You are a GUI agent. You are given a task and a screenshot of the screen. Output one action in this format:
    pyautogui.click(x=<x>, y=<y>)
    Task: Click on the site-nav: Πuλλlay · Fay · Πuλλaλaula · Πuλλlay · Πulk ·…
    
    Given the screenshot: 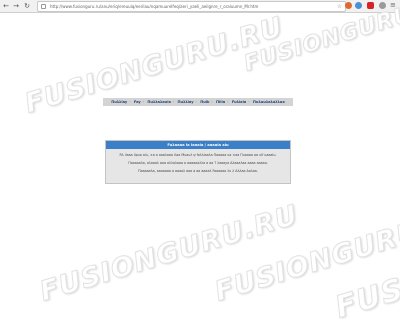 What is the action you would take?
    pyautogui.click(x=198, y=102)
    